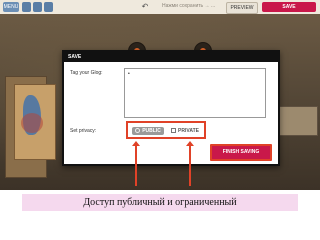 This screenshot has width=320, height=240. I want to click on menu-button: MENU, so click(11, 7).